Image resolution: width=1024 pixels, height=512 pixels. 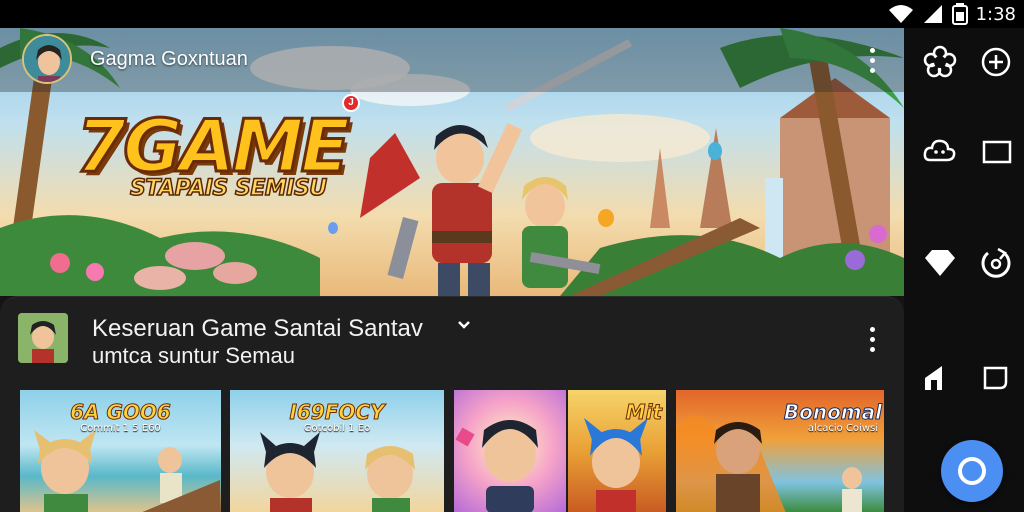 I want to click on tile-subtitle: alcacio Coiwsi, so click(x=842, y=428).